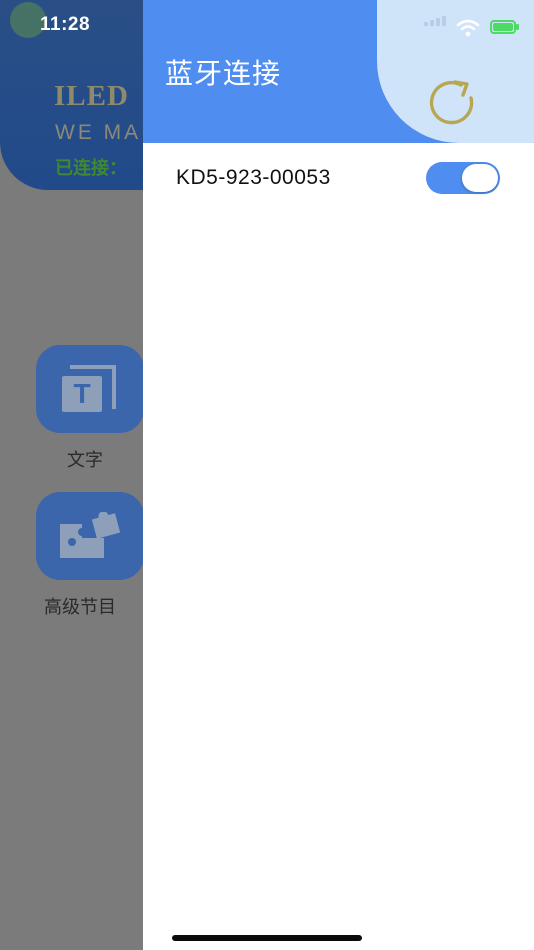 Image resolution: width=534 pixels, height=950 pixels. I want to click on puzzle-icon, so click(90, 535).